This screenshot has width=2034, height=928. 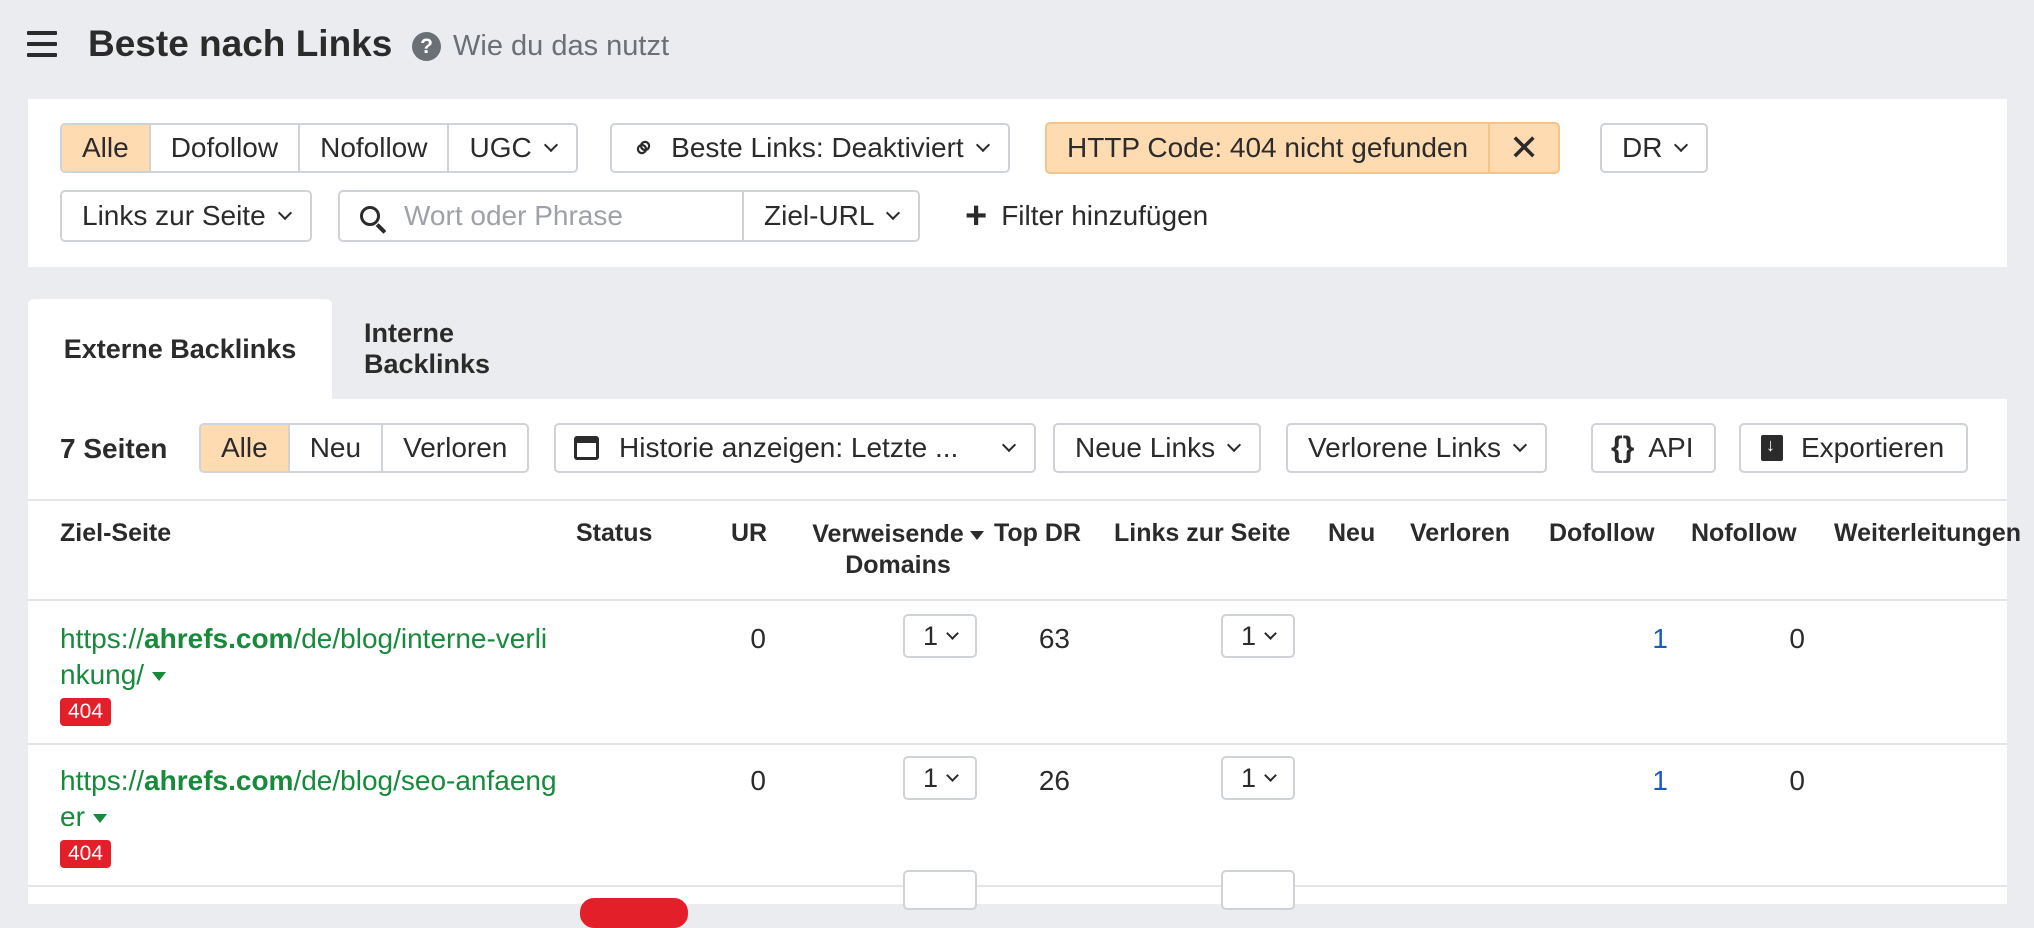 What do you see at coordinates (1017, 45) in the screenshot?
I see `page-header: Beste nach Links ? Wie du das nutzt` at bounding box center [1017, 45].